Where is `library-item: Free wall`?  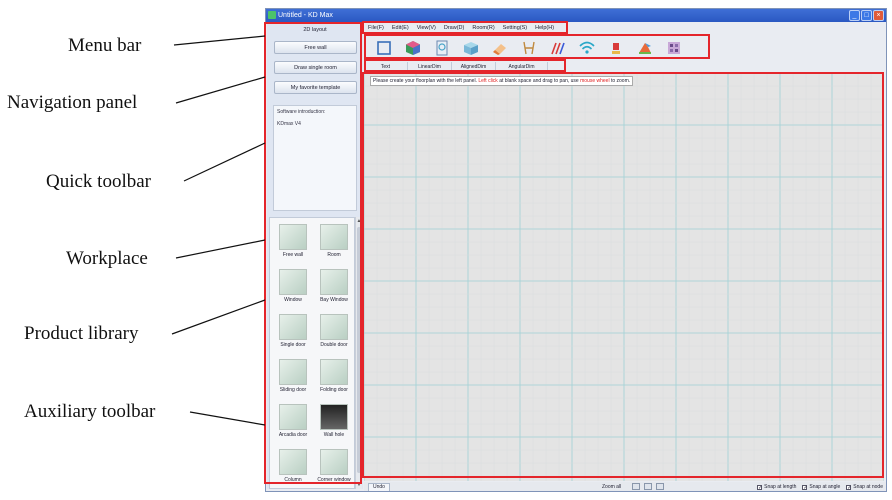
library-item: Free wall is located at coordinates (293, 244).